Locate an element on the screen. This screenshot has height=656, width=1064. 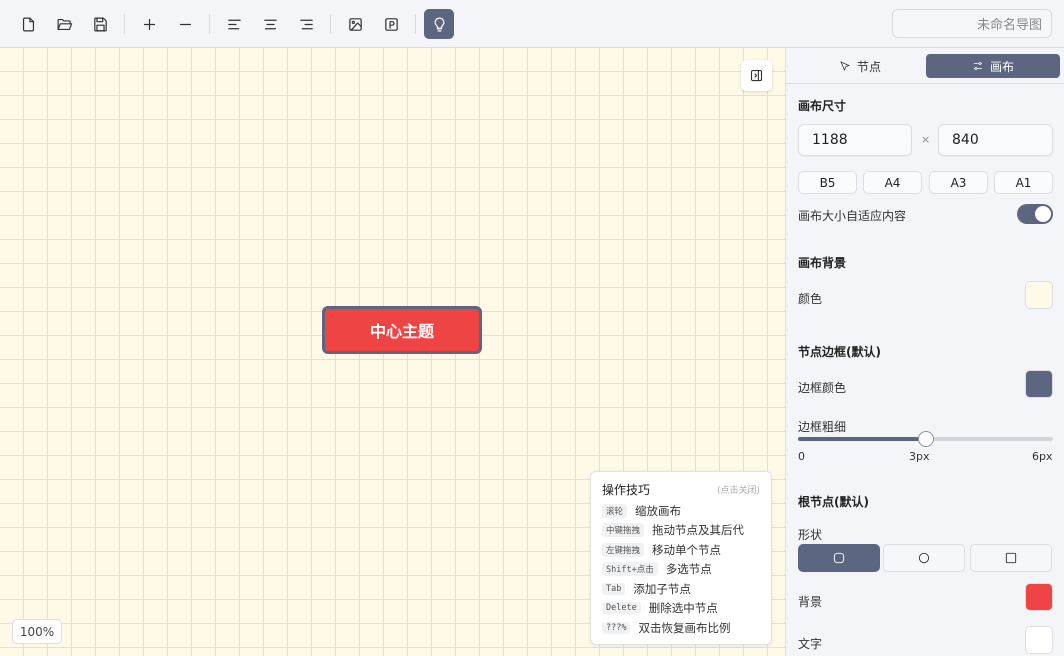
minus-icon is located at coordinates (185, 24).